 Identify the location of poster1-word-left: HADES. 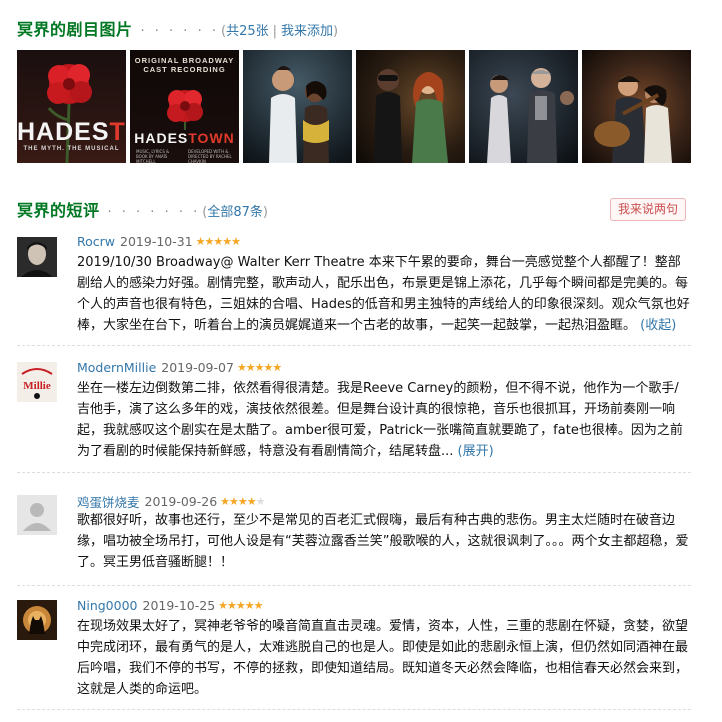
(63, 132).